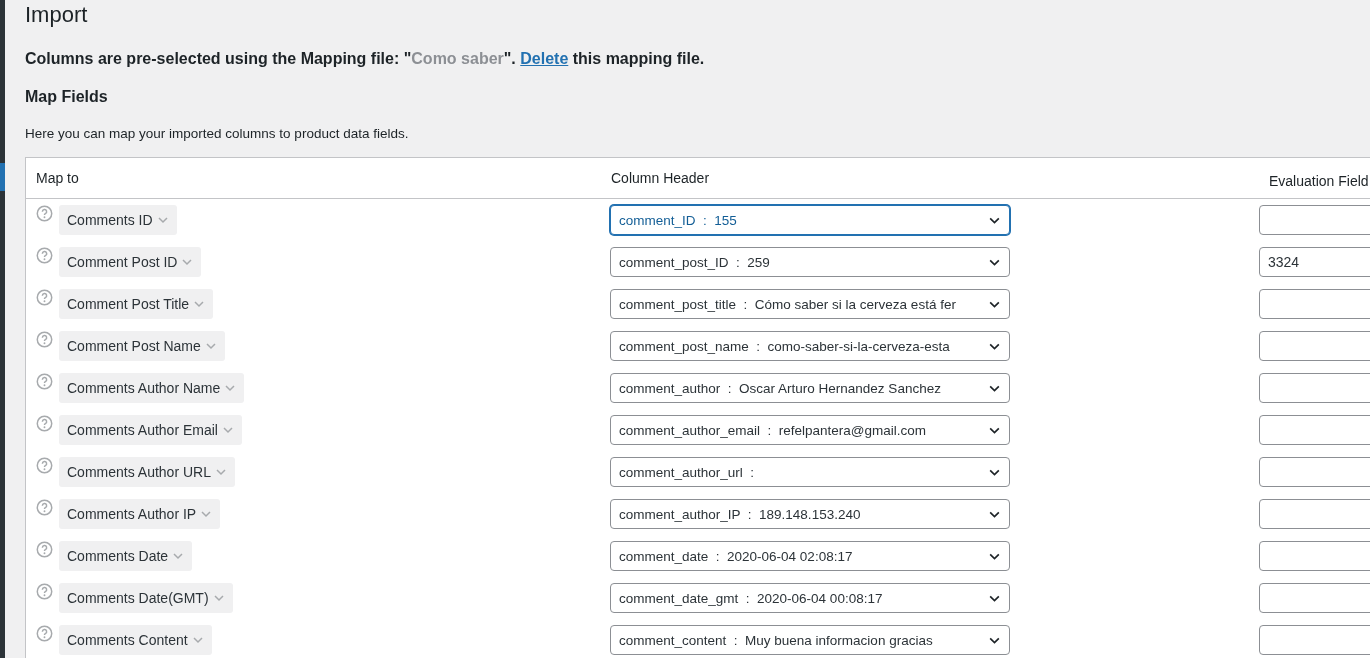 The image size is (1370, 658). I want to click on map-to-dropdown: Comment Post Name, so click(142, 346).